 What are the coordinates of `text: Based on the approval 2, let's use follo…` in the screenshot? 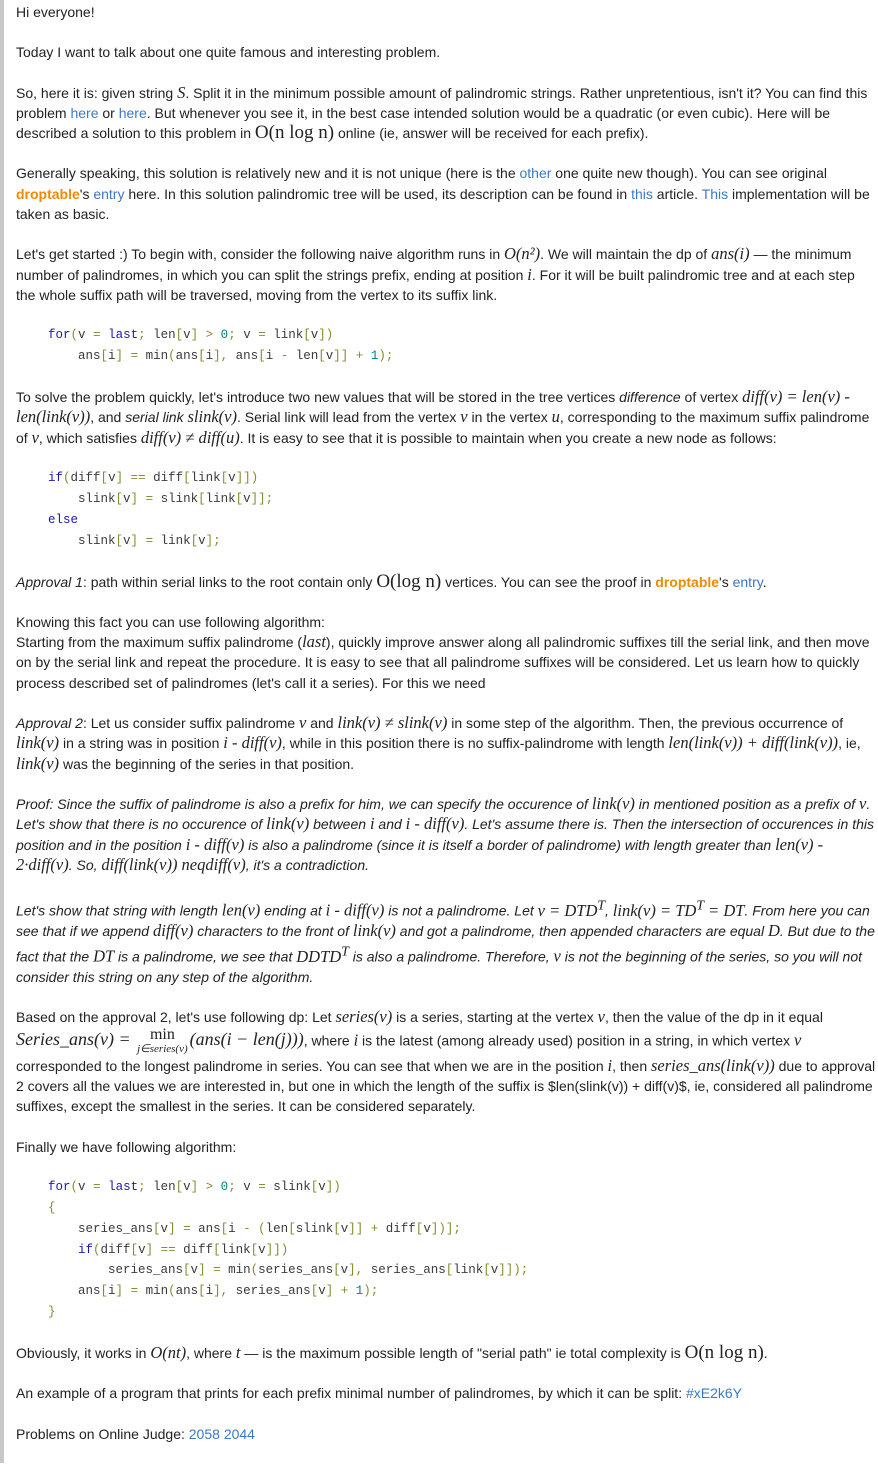 It's located at (176, 1017).